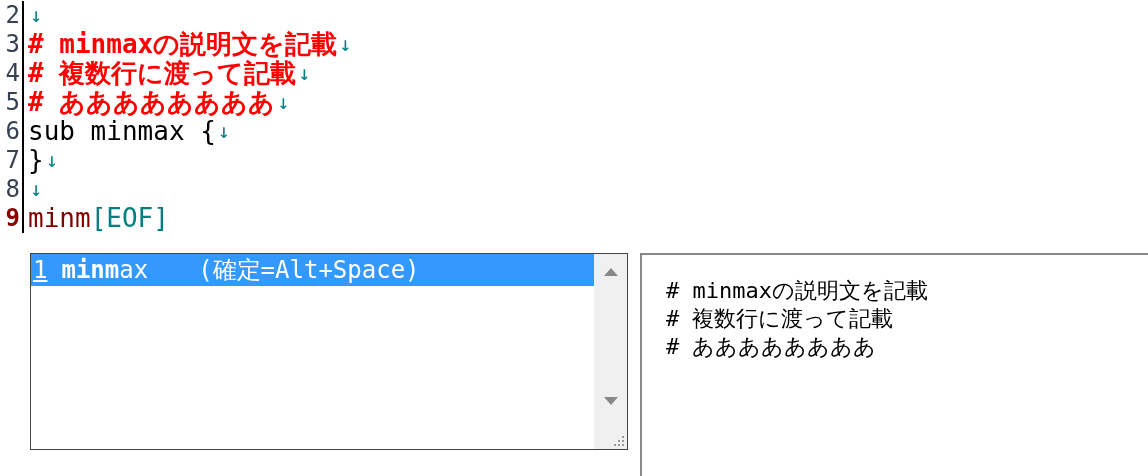  I want to click on line-number: 7, so click(12, 160).